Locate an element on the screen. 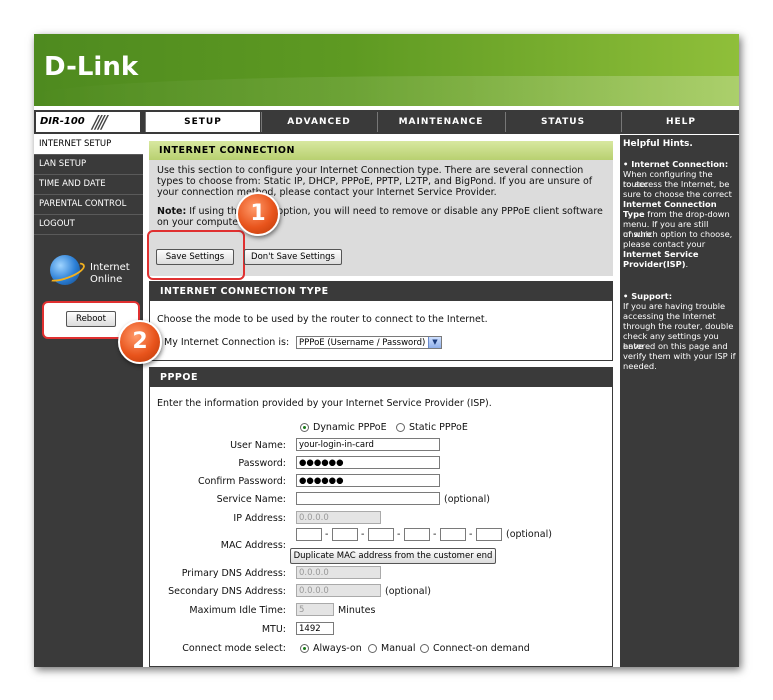  help-ic-b1: Internet Connection is located at coordinates (670, 204).